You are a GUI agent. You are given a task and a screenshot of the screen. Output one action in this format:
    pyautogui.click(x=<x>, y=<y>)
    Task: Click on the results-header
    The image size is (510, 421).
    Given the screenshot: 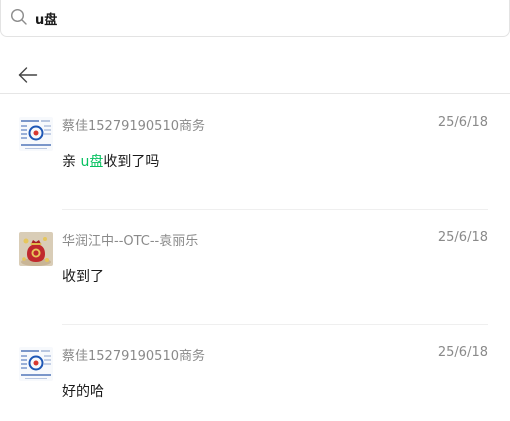 What is the action you would take?
    pyautogui.click(x=255, y=65)
    